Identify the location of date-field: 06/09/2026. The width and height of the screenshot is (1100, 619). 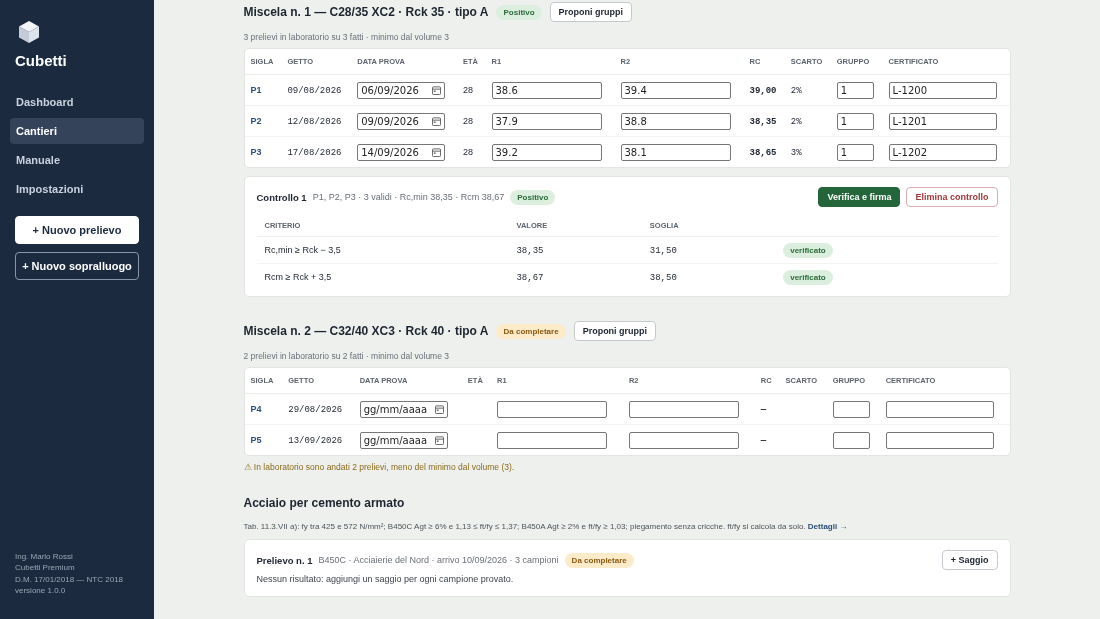
(401, 90).